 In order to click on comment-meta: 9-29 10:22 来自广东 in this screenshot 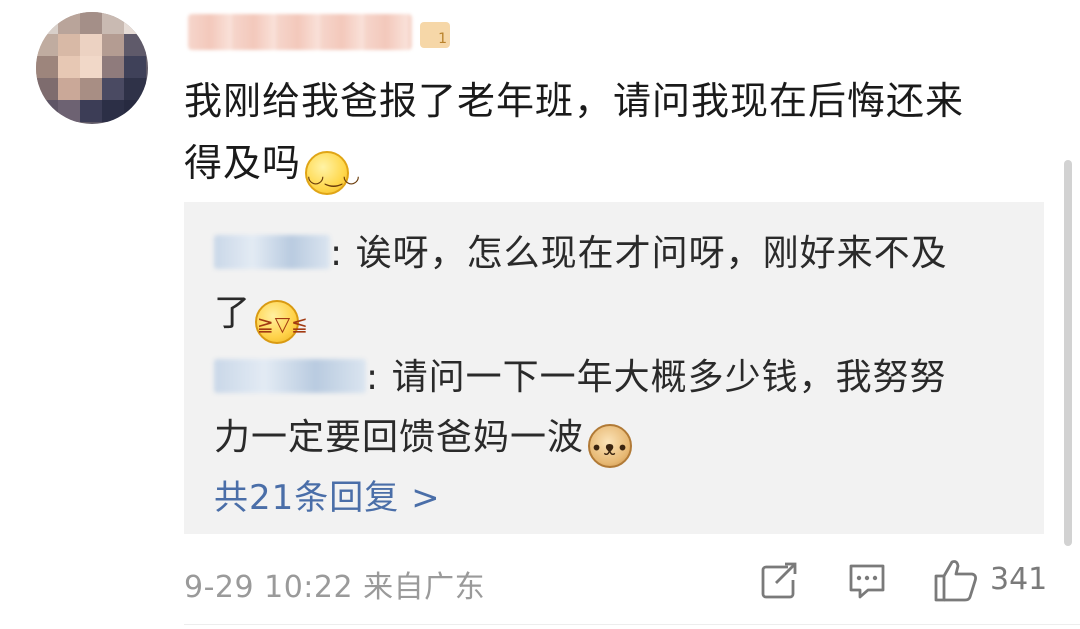, I will do `click(334, 584)`.